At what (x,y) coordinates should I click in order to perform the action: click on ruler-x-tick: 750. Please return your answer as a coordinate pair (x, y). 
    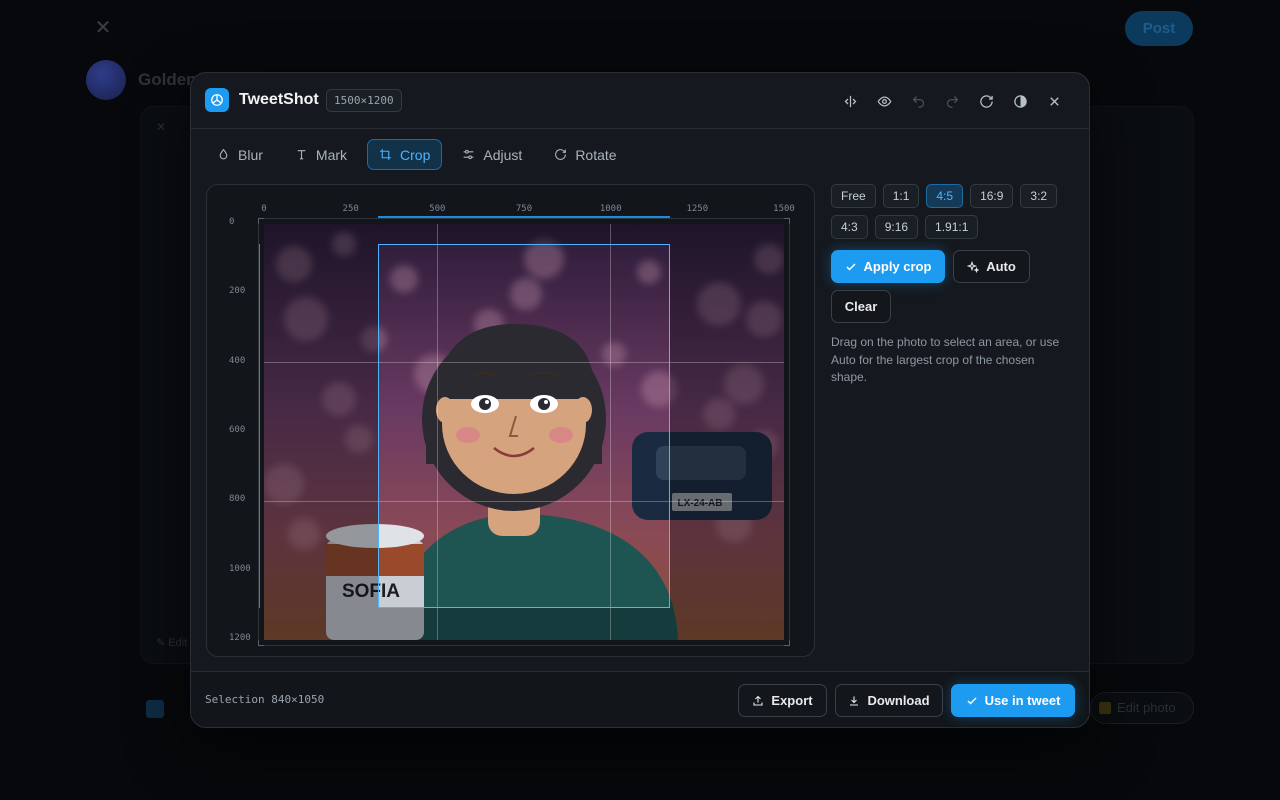
    Looking at the image, I should click on (524, 209).